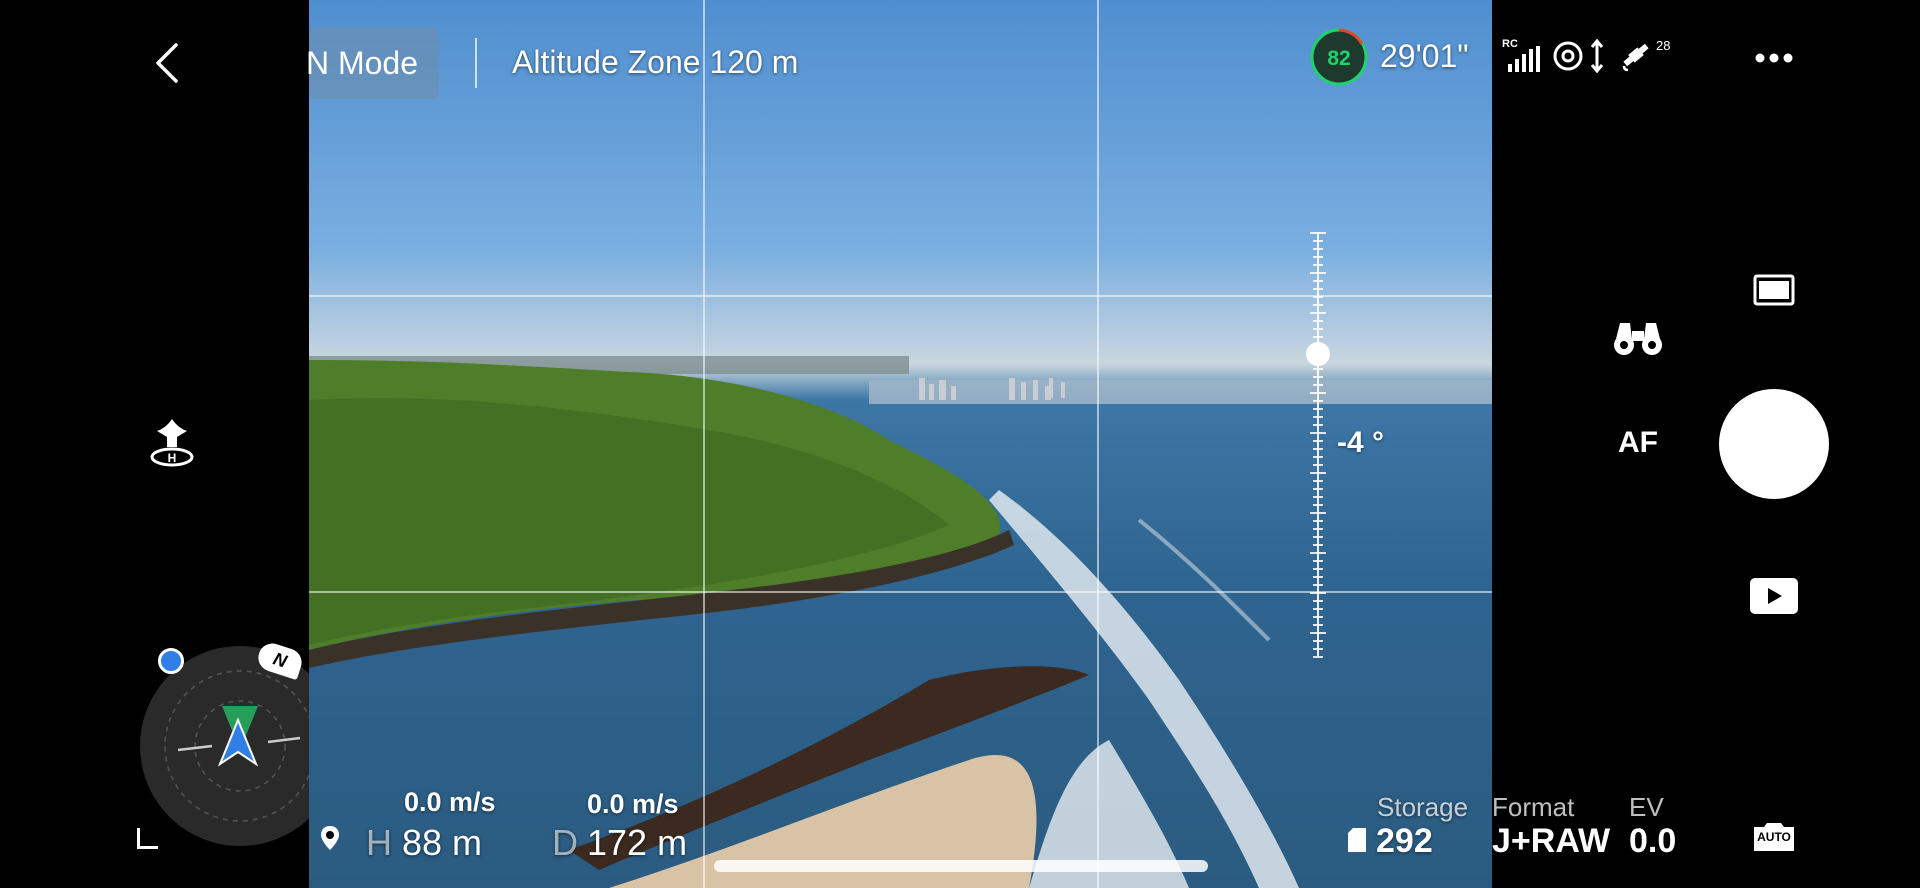  I want to click on auto-camera-button: AUTO, so click(1774, 837).